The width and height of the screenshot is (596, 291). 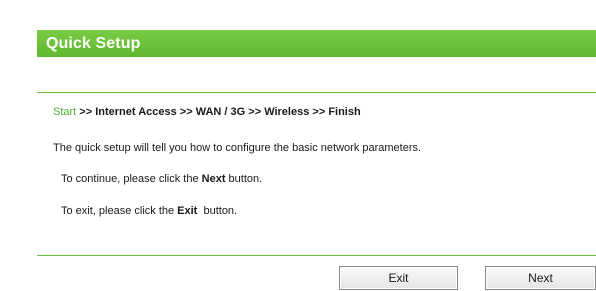 What do you see at coordinates (316, 255) in the screenshot?
I see `bottom-divider` at bounding box center [316, 255].